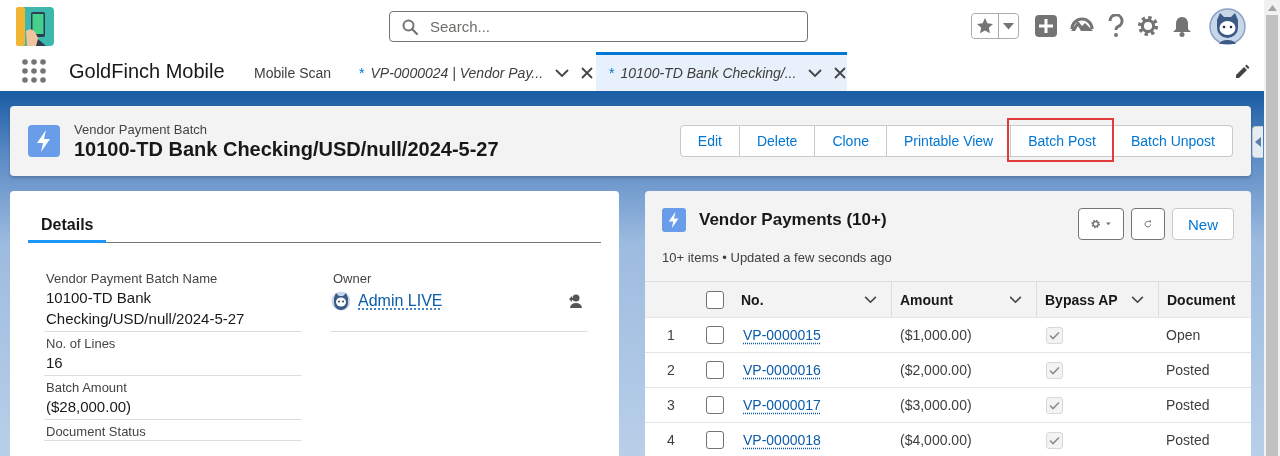 This screenshot has width=1280, height=456. I want to click on refresh-button, so click(1148, 224).